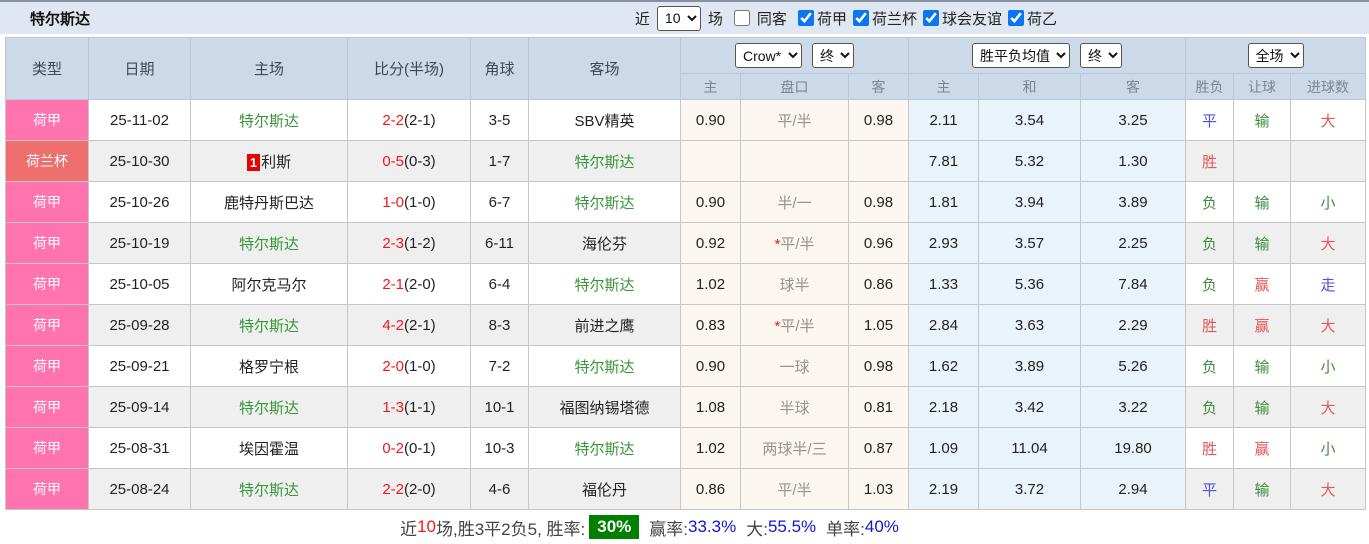 This screenshot has height=544, width=1369. What do you see at coordinates (771, 19) in the screenshot?
I see `same-opponent-label: 同客` at bounding box center [771, 19].